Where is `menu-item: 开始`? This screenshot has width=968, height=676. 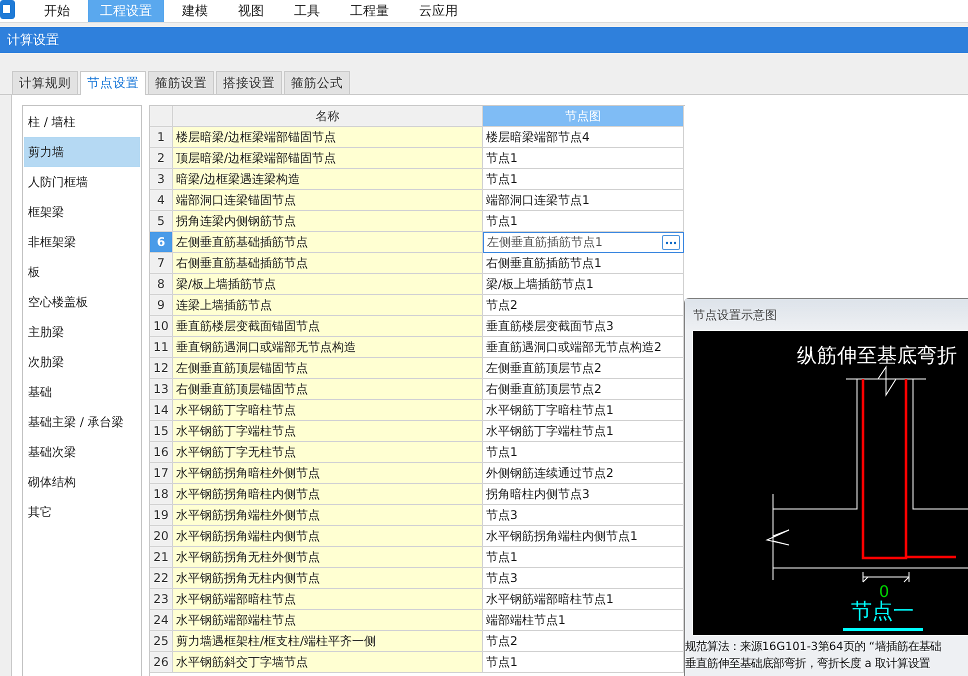 menu-item: 开始 is located at coordinates (57, 11).